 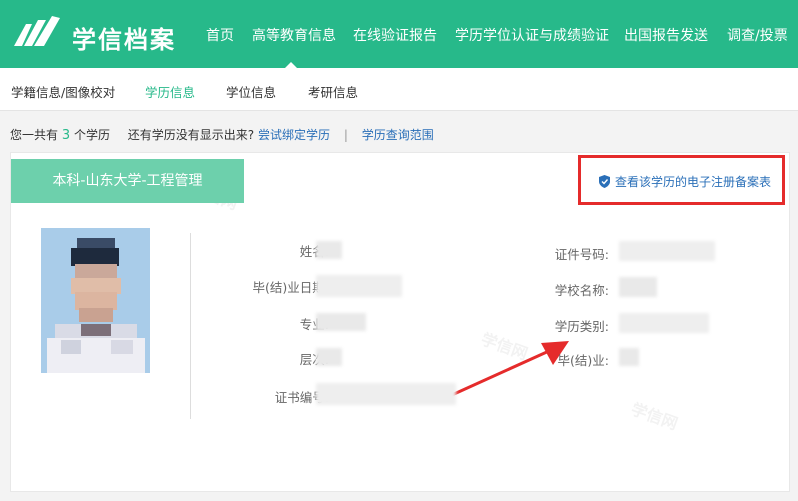 I want to click on field-value-graduation-date, so click(x=359, y=286).